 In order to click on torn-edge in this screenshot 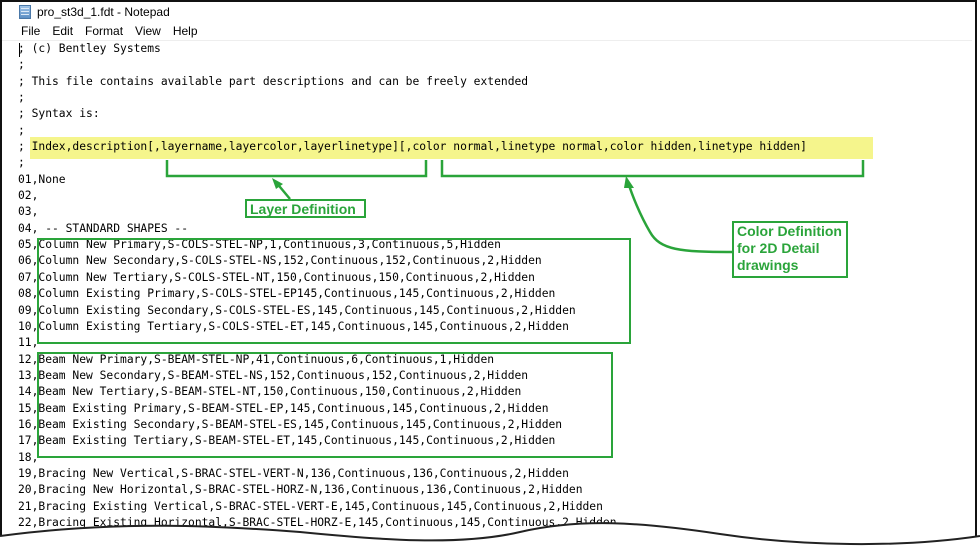, I will do `click(490, 539)`.